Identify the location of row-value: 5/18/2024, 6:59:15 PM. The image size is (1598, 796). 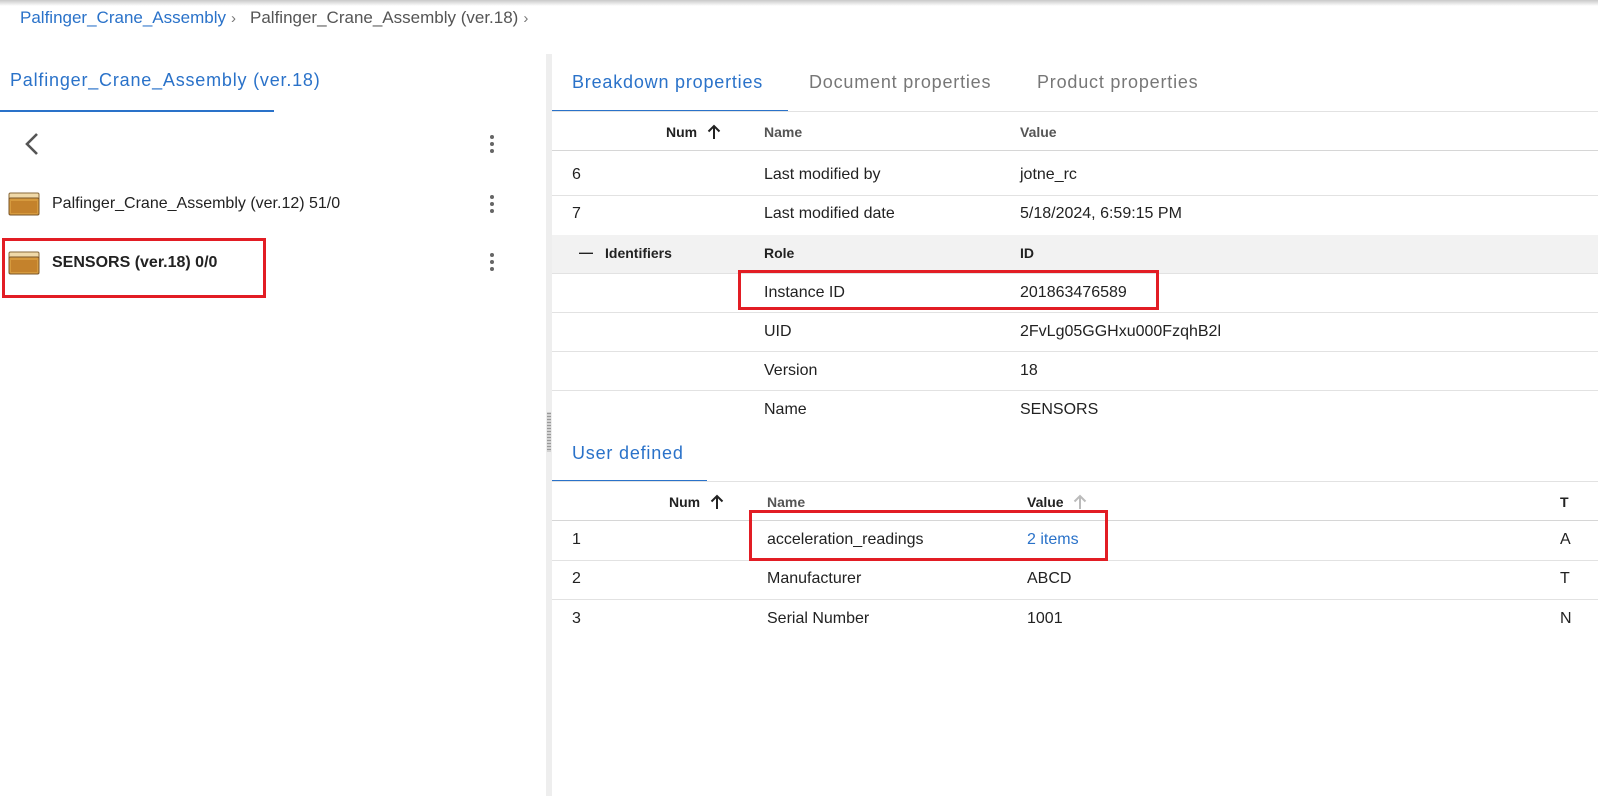
(1101, 213).